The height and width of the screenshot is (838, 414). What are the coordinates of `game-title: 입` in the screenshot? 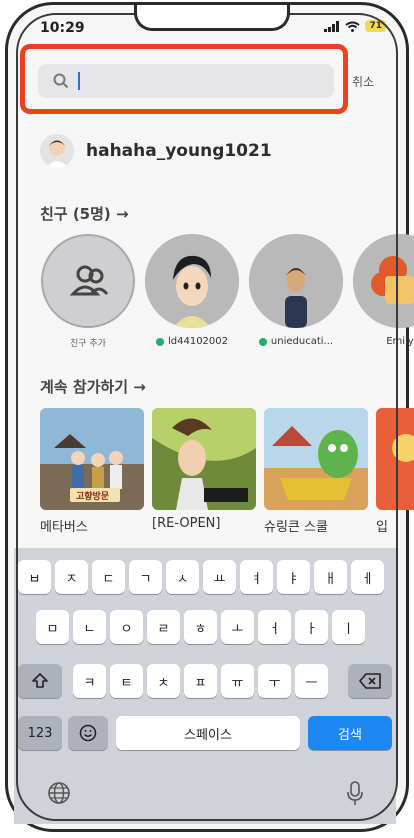 It's located at (382, 527).